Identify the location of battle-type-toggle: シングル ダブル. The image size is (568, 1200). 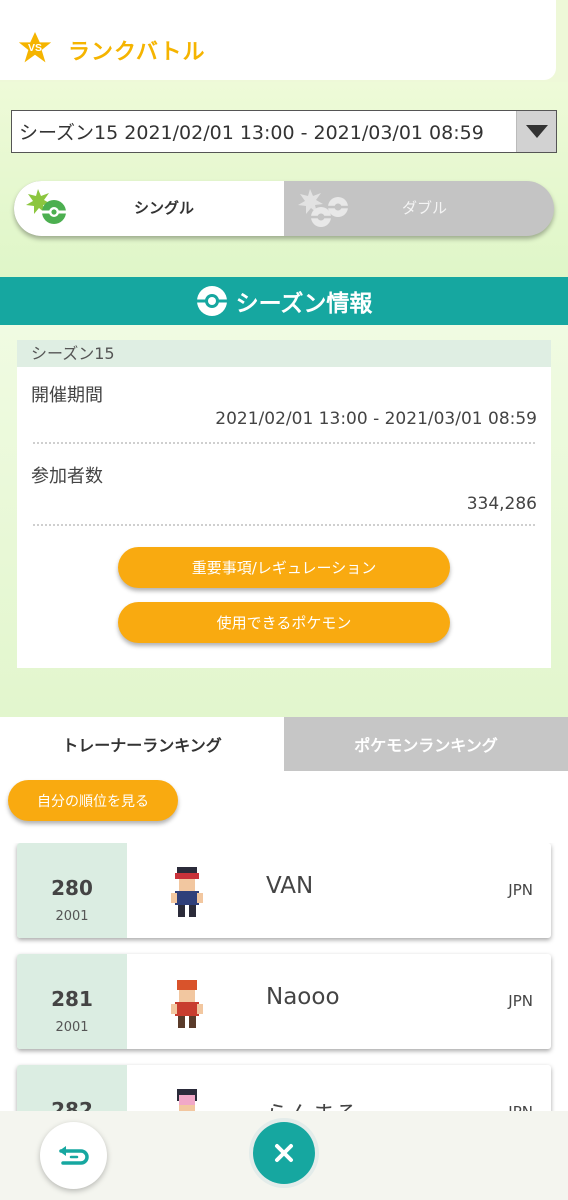
(284, 208).